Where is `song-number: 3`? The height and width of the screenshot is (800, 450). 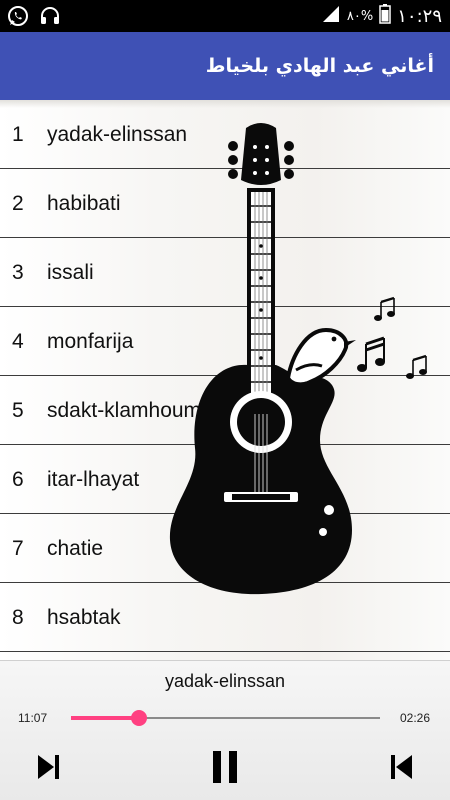
song-number: 3 is located at coordinates (18, 272).